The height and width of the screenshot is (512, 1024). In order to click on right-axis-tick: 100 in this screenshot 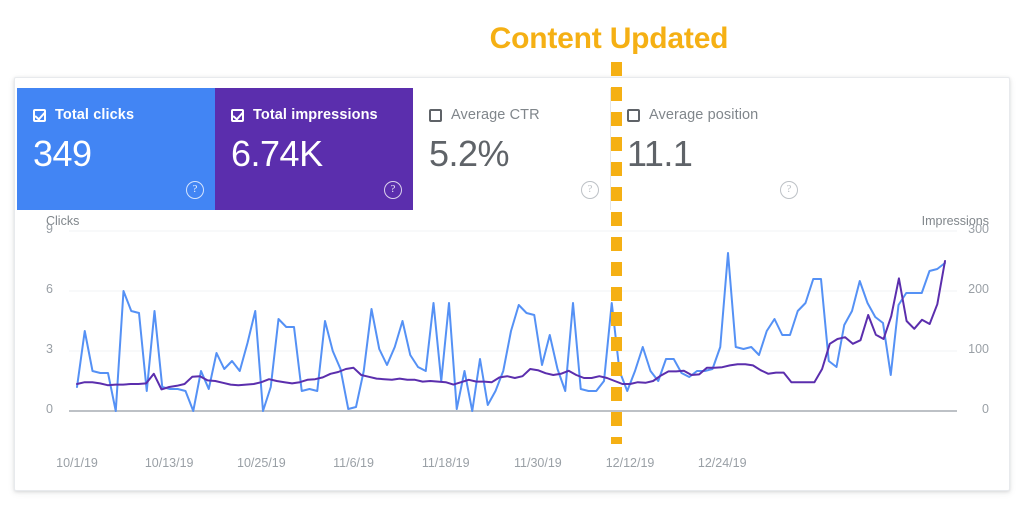, I will do `click(978, 349)`.